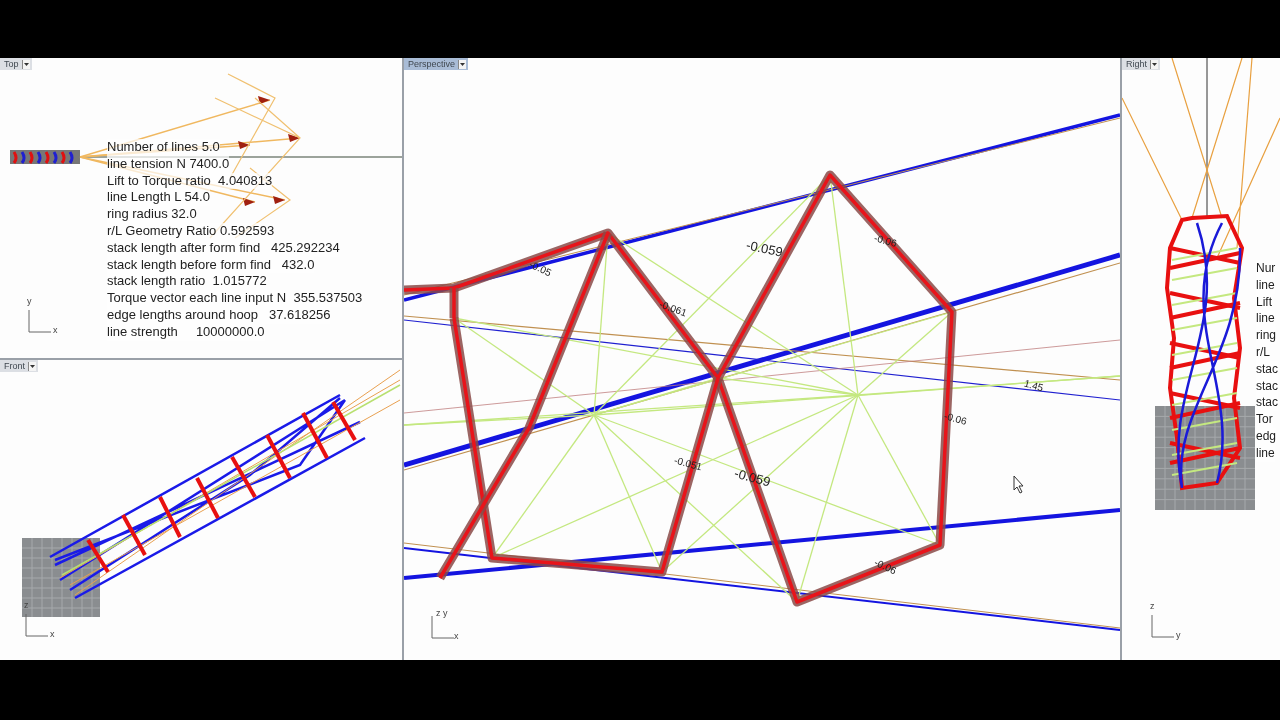 This screenshot has height=720, width=1280. What do you see at coordinates (190, 181) in the screenshot?
I see `info-text: Lift to Torque ratio 4.040813` at bounding box center [190, 181].